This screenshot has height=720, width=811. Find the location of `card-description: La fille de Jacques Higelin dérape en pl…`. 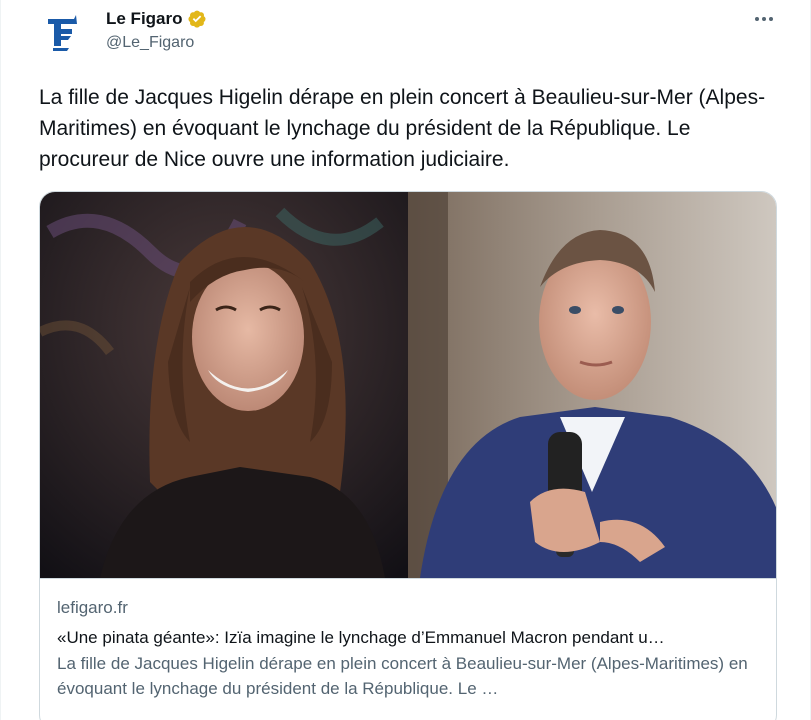

card-description: La fille de Jacques Higelin dérape en pl… is located at coordinates (402, 676).